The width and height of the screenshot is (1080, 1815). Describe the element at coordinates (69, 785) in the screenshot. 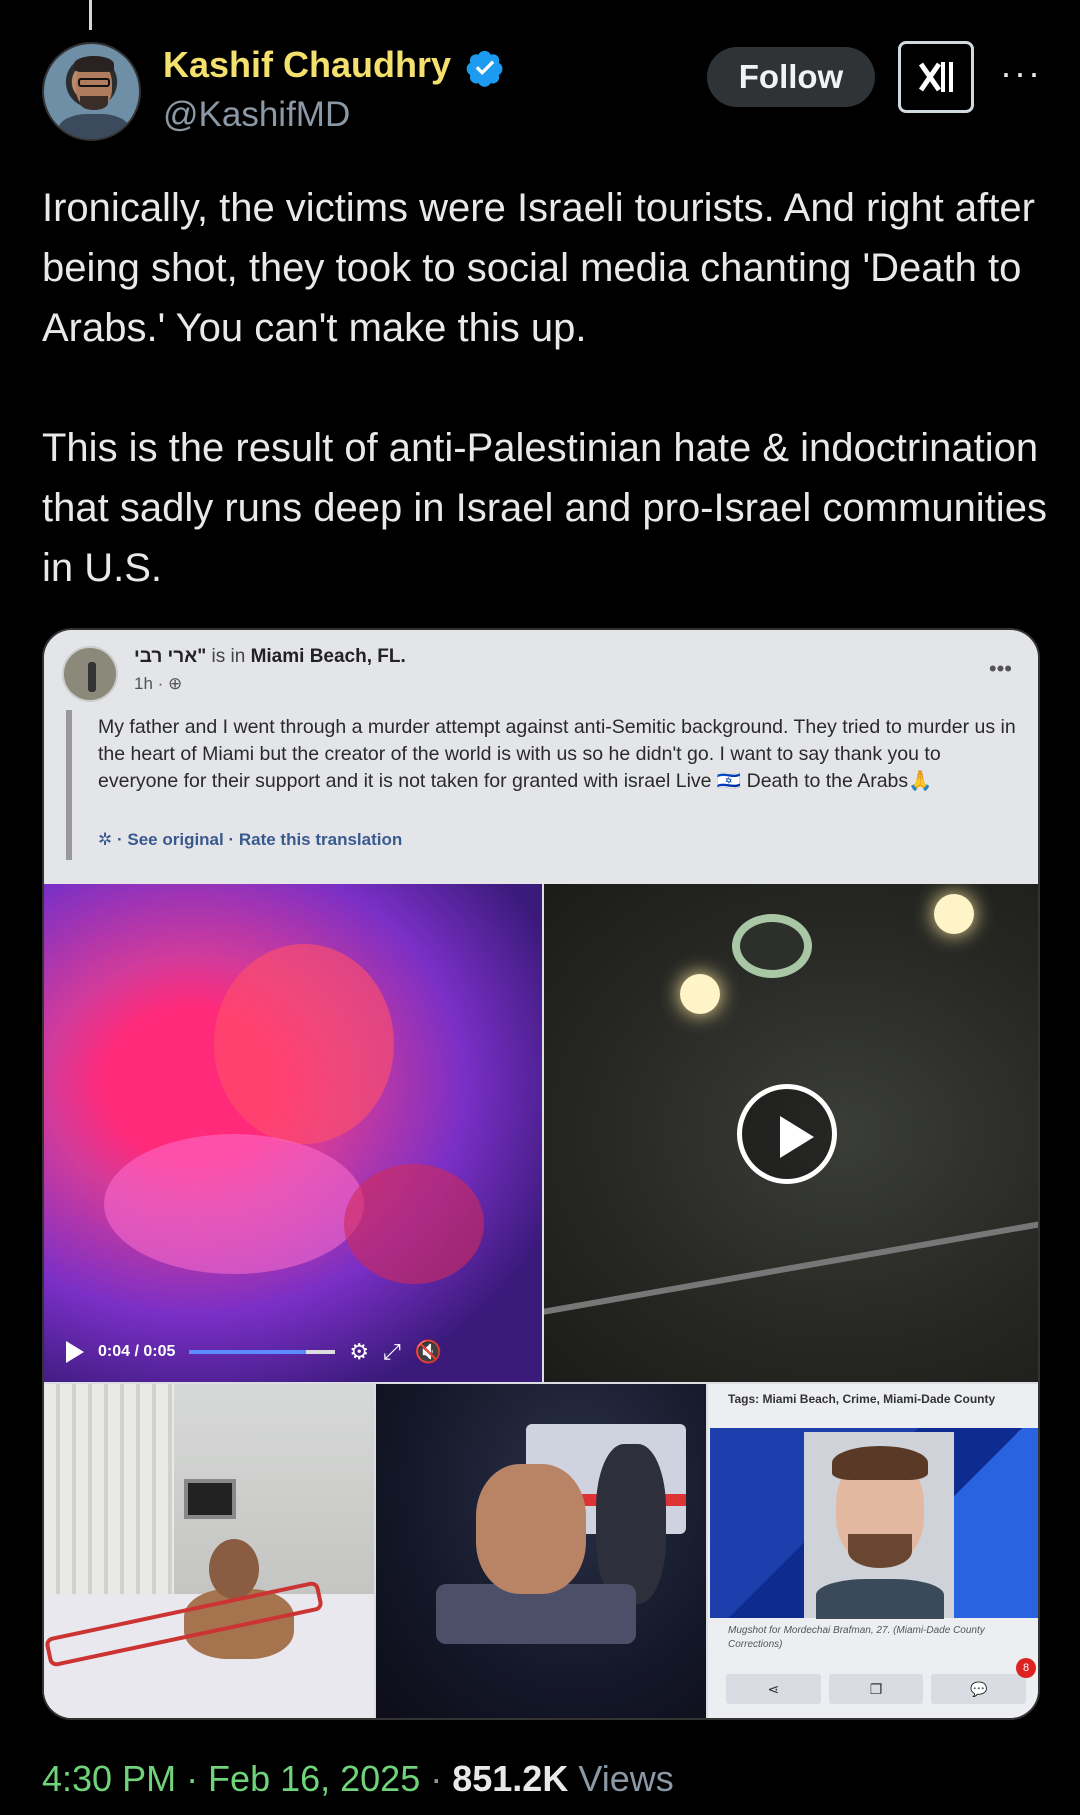

I see `quote-bar` at that location.